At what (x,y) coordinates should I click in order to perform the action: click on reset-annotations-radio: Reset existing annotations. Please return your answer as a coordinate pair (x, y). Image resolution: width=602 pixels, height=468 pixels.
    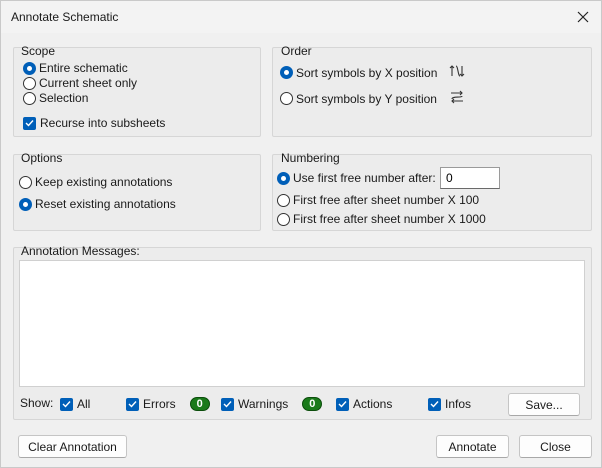
    Looking at the image, I should click on (97, 204).